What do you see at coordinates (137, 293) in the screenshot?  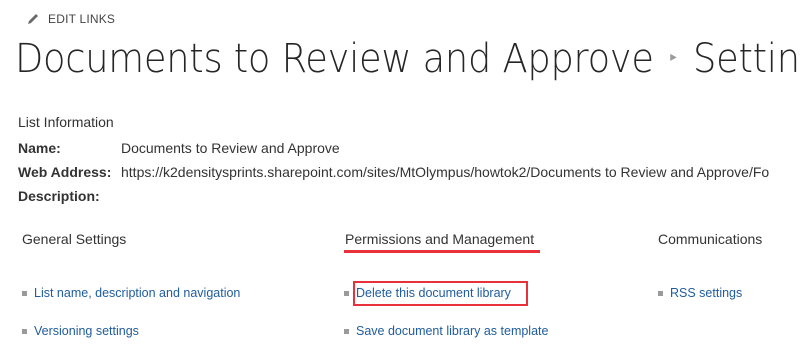 I see `link-label: List name, description and navigation` at bounding box center [137, 293].